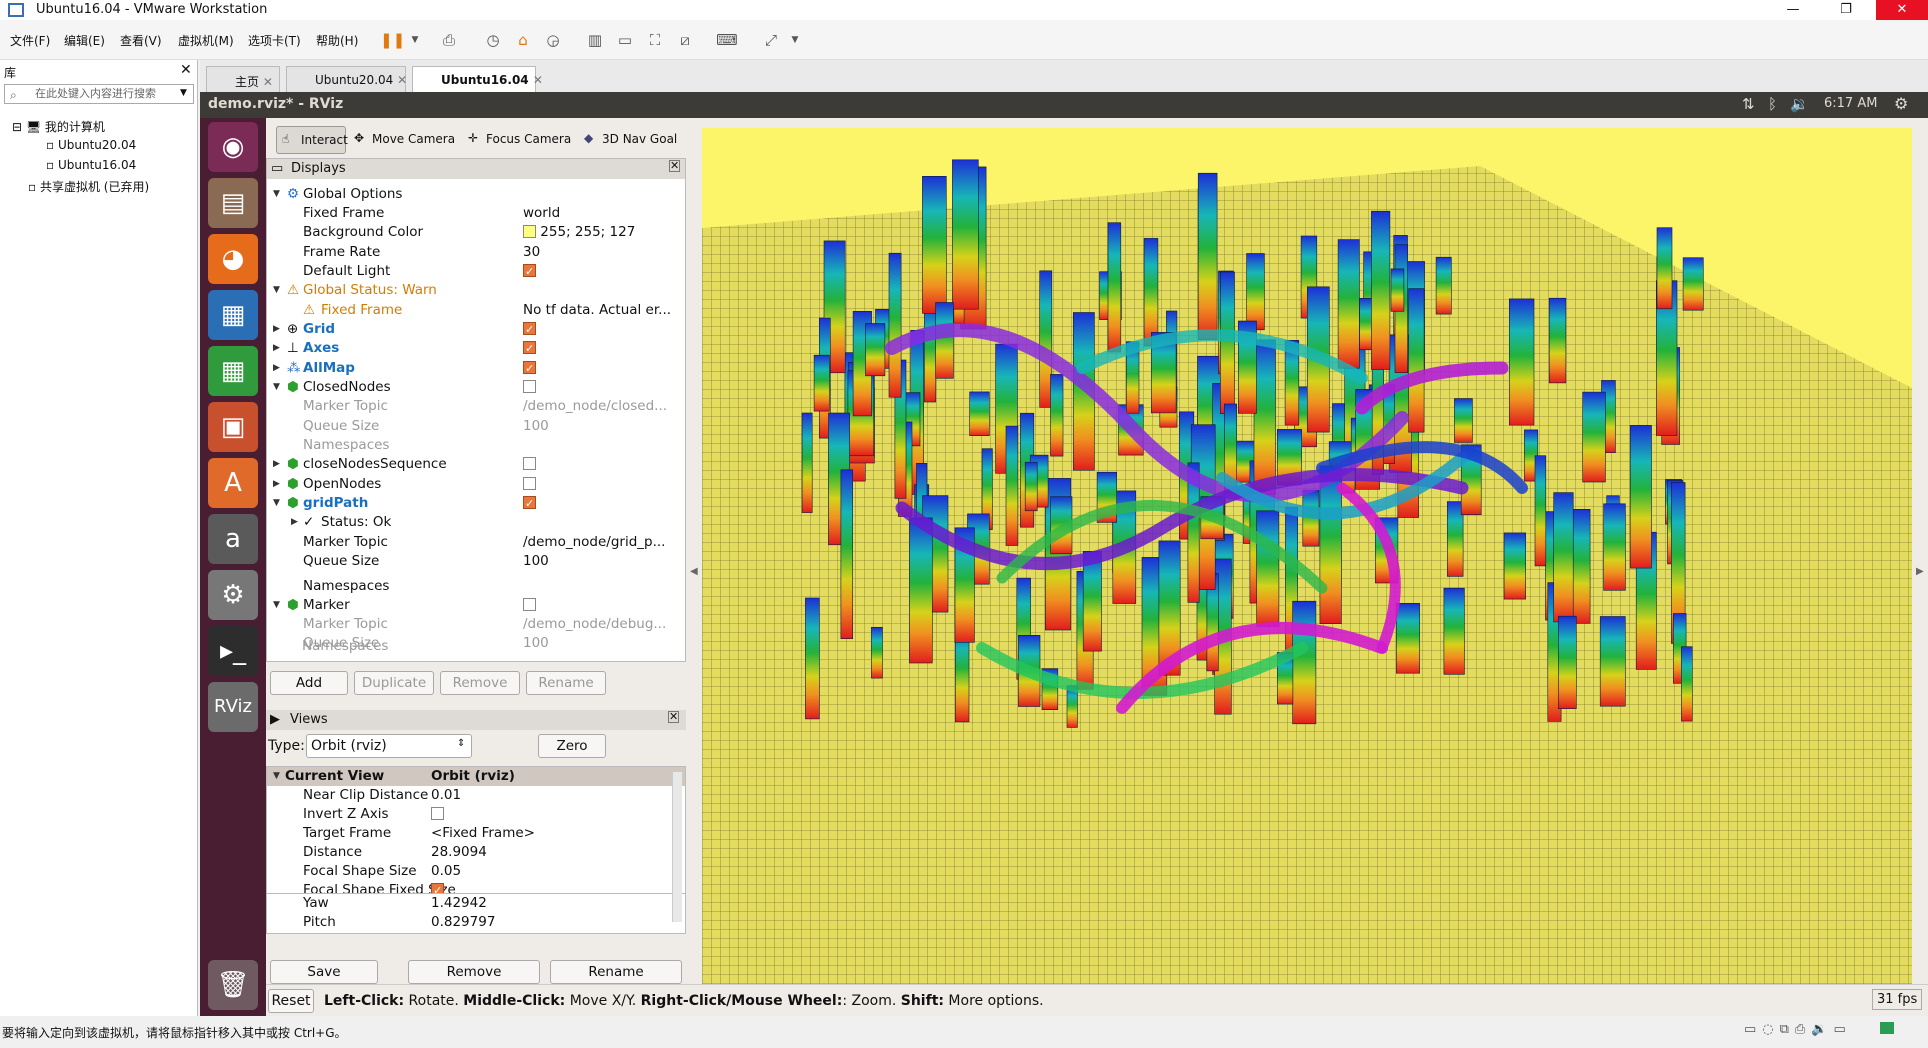 The width and height of the screenshot is (1928, 1048). I want to click on display-row: ▶ ⬢ OpenNodes, so click(476, 484).